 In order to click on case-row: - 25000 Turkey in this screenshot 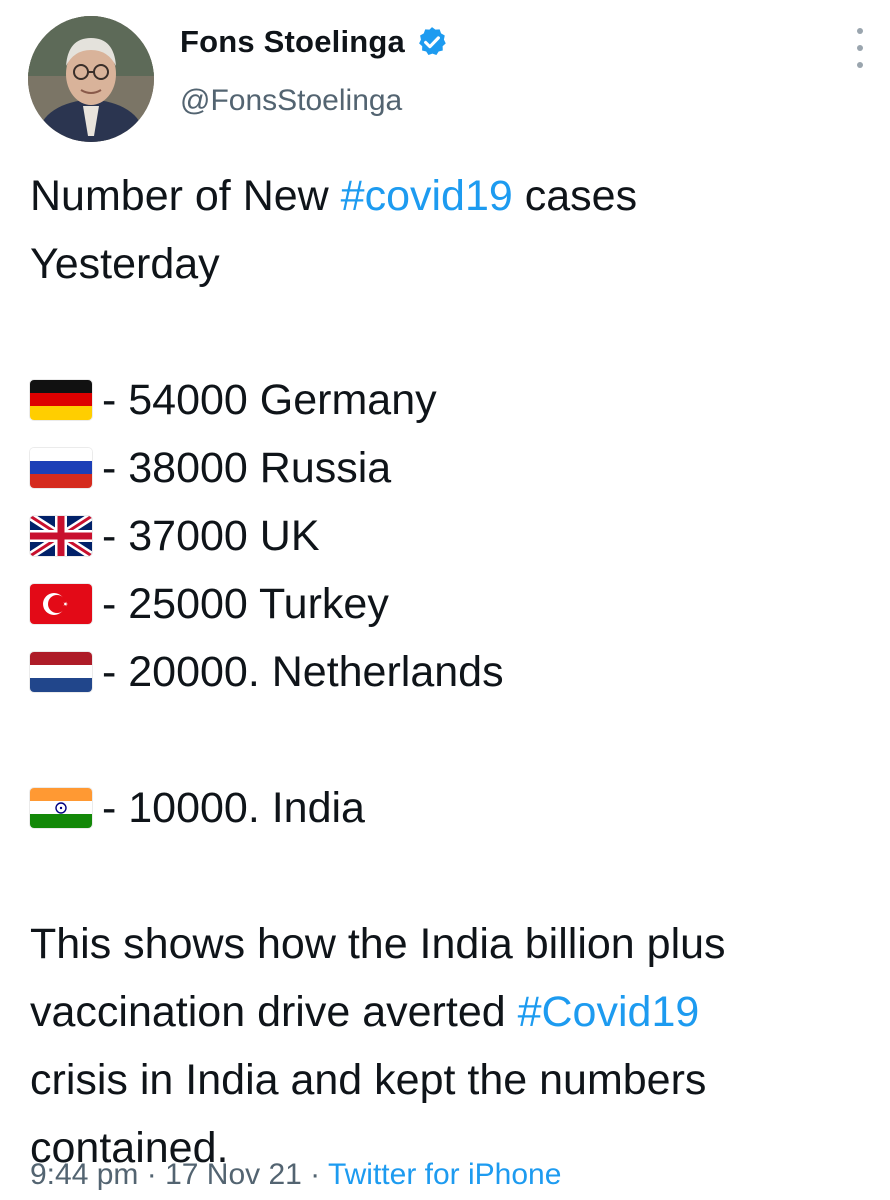, I will do `click(452, 604)`.